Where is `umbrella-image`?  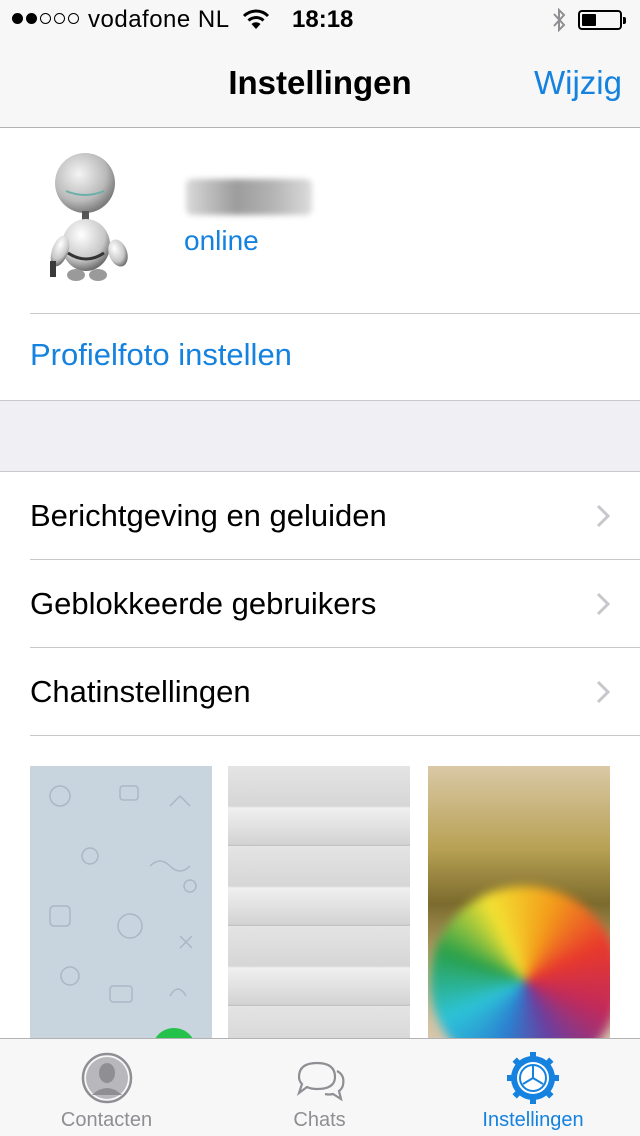
umbrella-image is located at coordinates (520, 963).